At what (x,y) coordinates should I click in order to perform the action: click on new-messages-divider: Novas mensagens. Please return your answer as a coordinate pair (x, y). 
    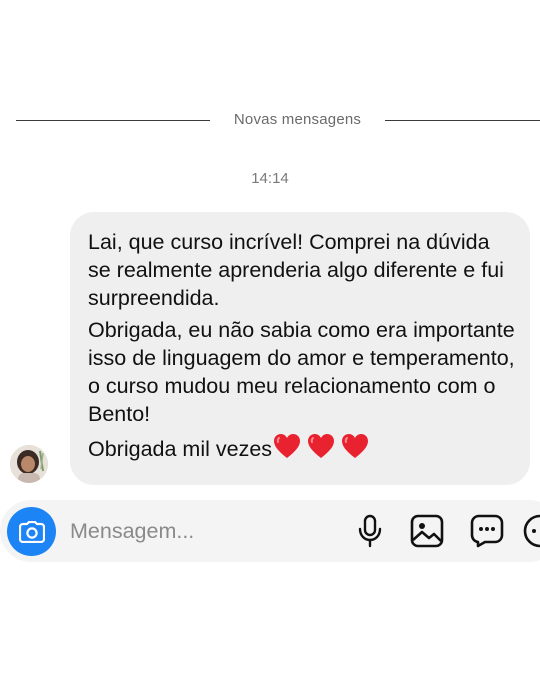
    Looking at the image, I should click on (270, 121).